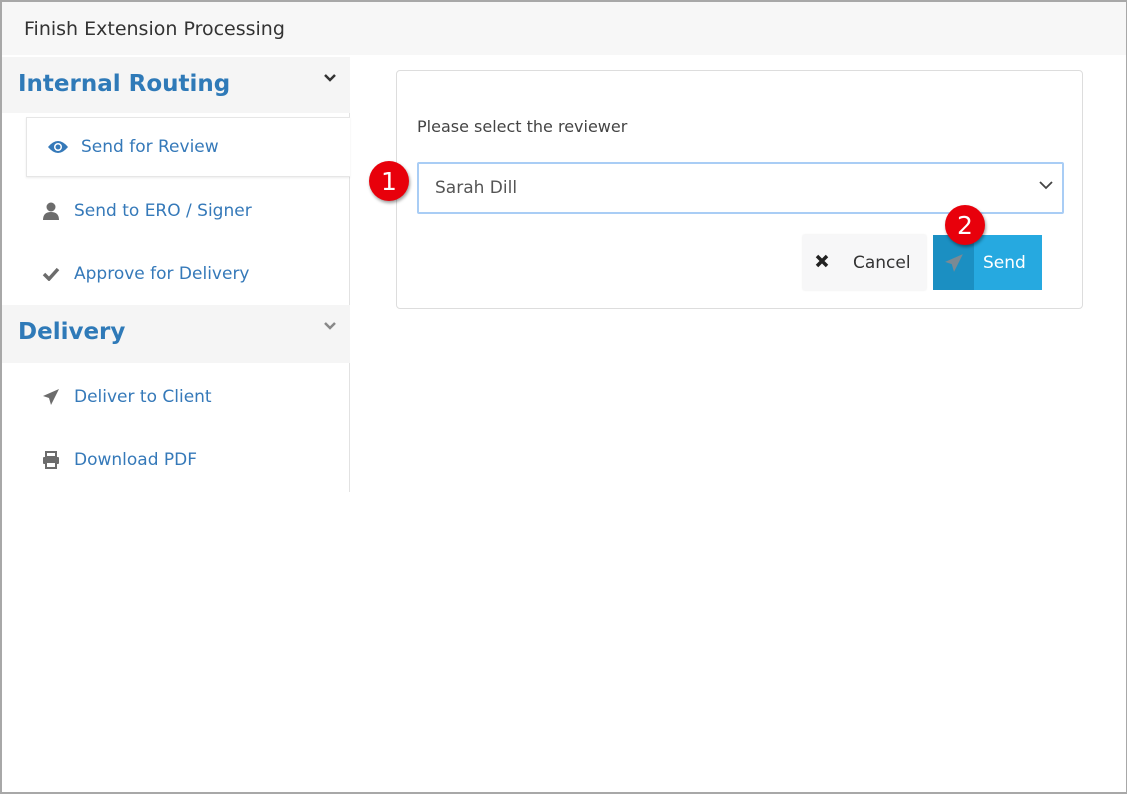  Describe the element at coordinates (51, 397) in the screenshot. I see `paper-plane-icon` at that location.